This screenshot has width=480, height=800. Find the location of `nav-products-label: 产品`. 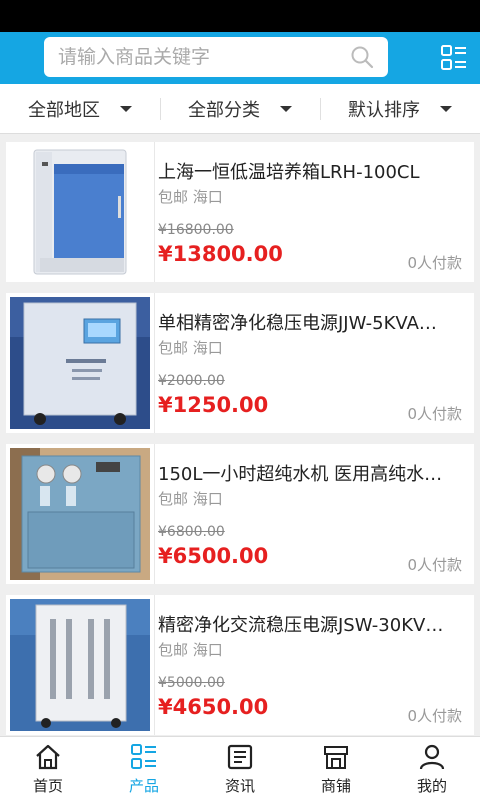

nav-products-label: 产品 is located at coordinates (143, 786).